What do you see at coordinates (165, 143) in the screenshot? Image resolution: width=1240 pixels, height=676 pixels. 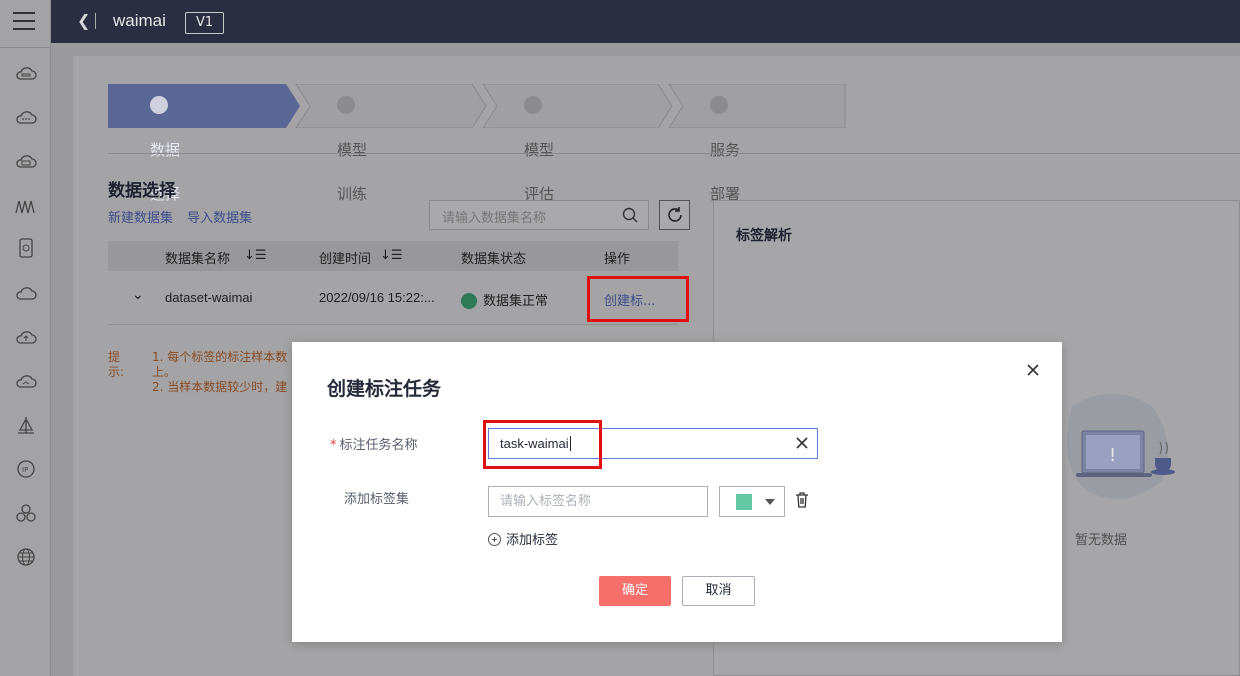 I see `step-data-select: 数据选择` at bounding box center [165, 143].